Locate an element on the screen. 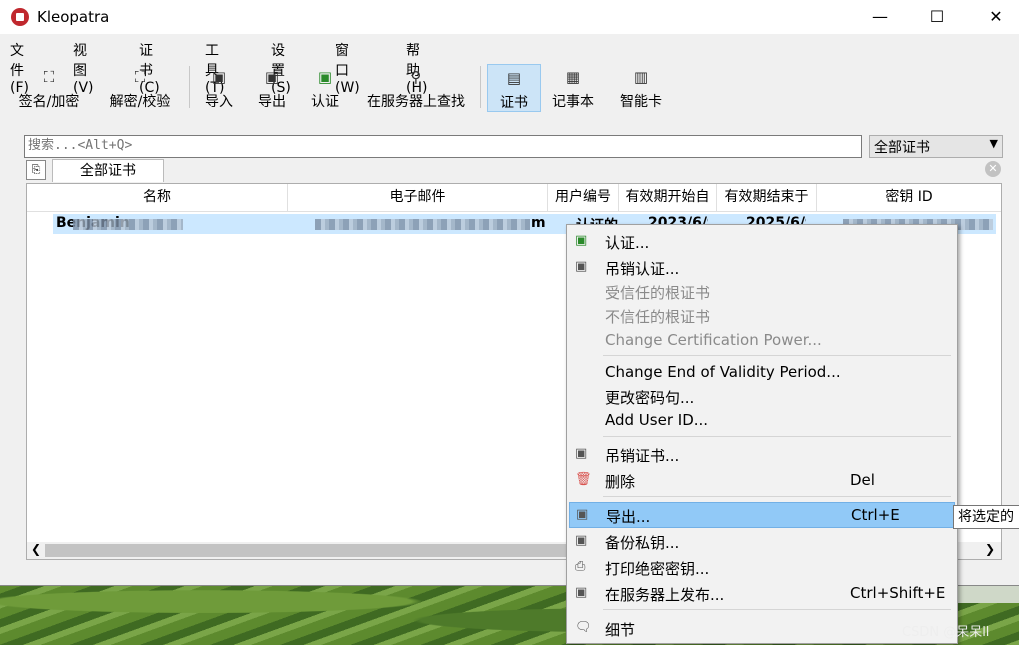  decrypt-verify-icon: ⛶ is located at coordinates (140, 77).